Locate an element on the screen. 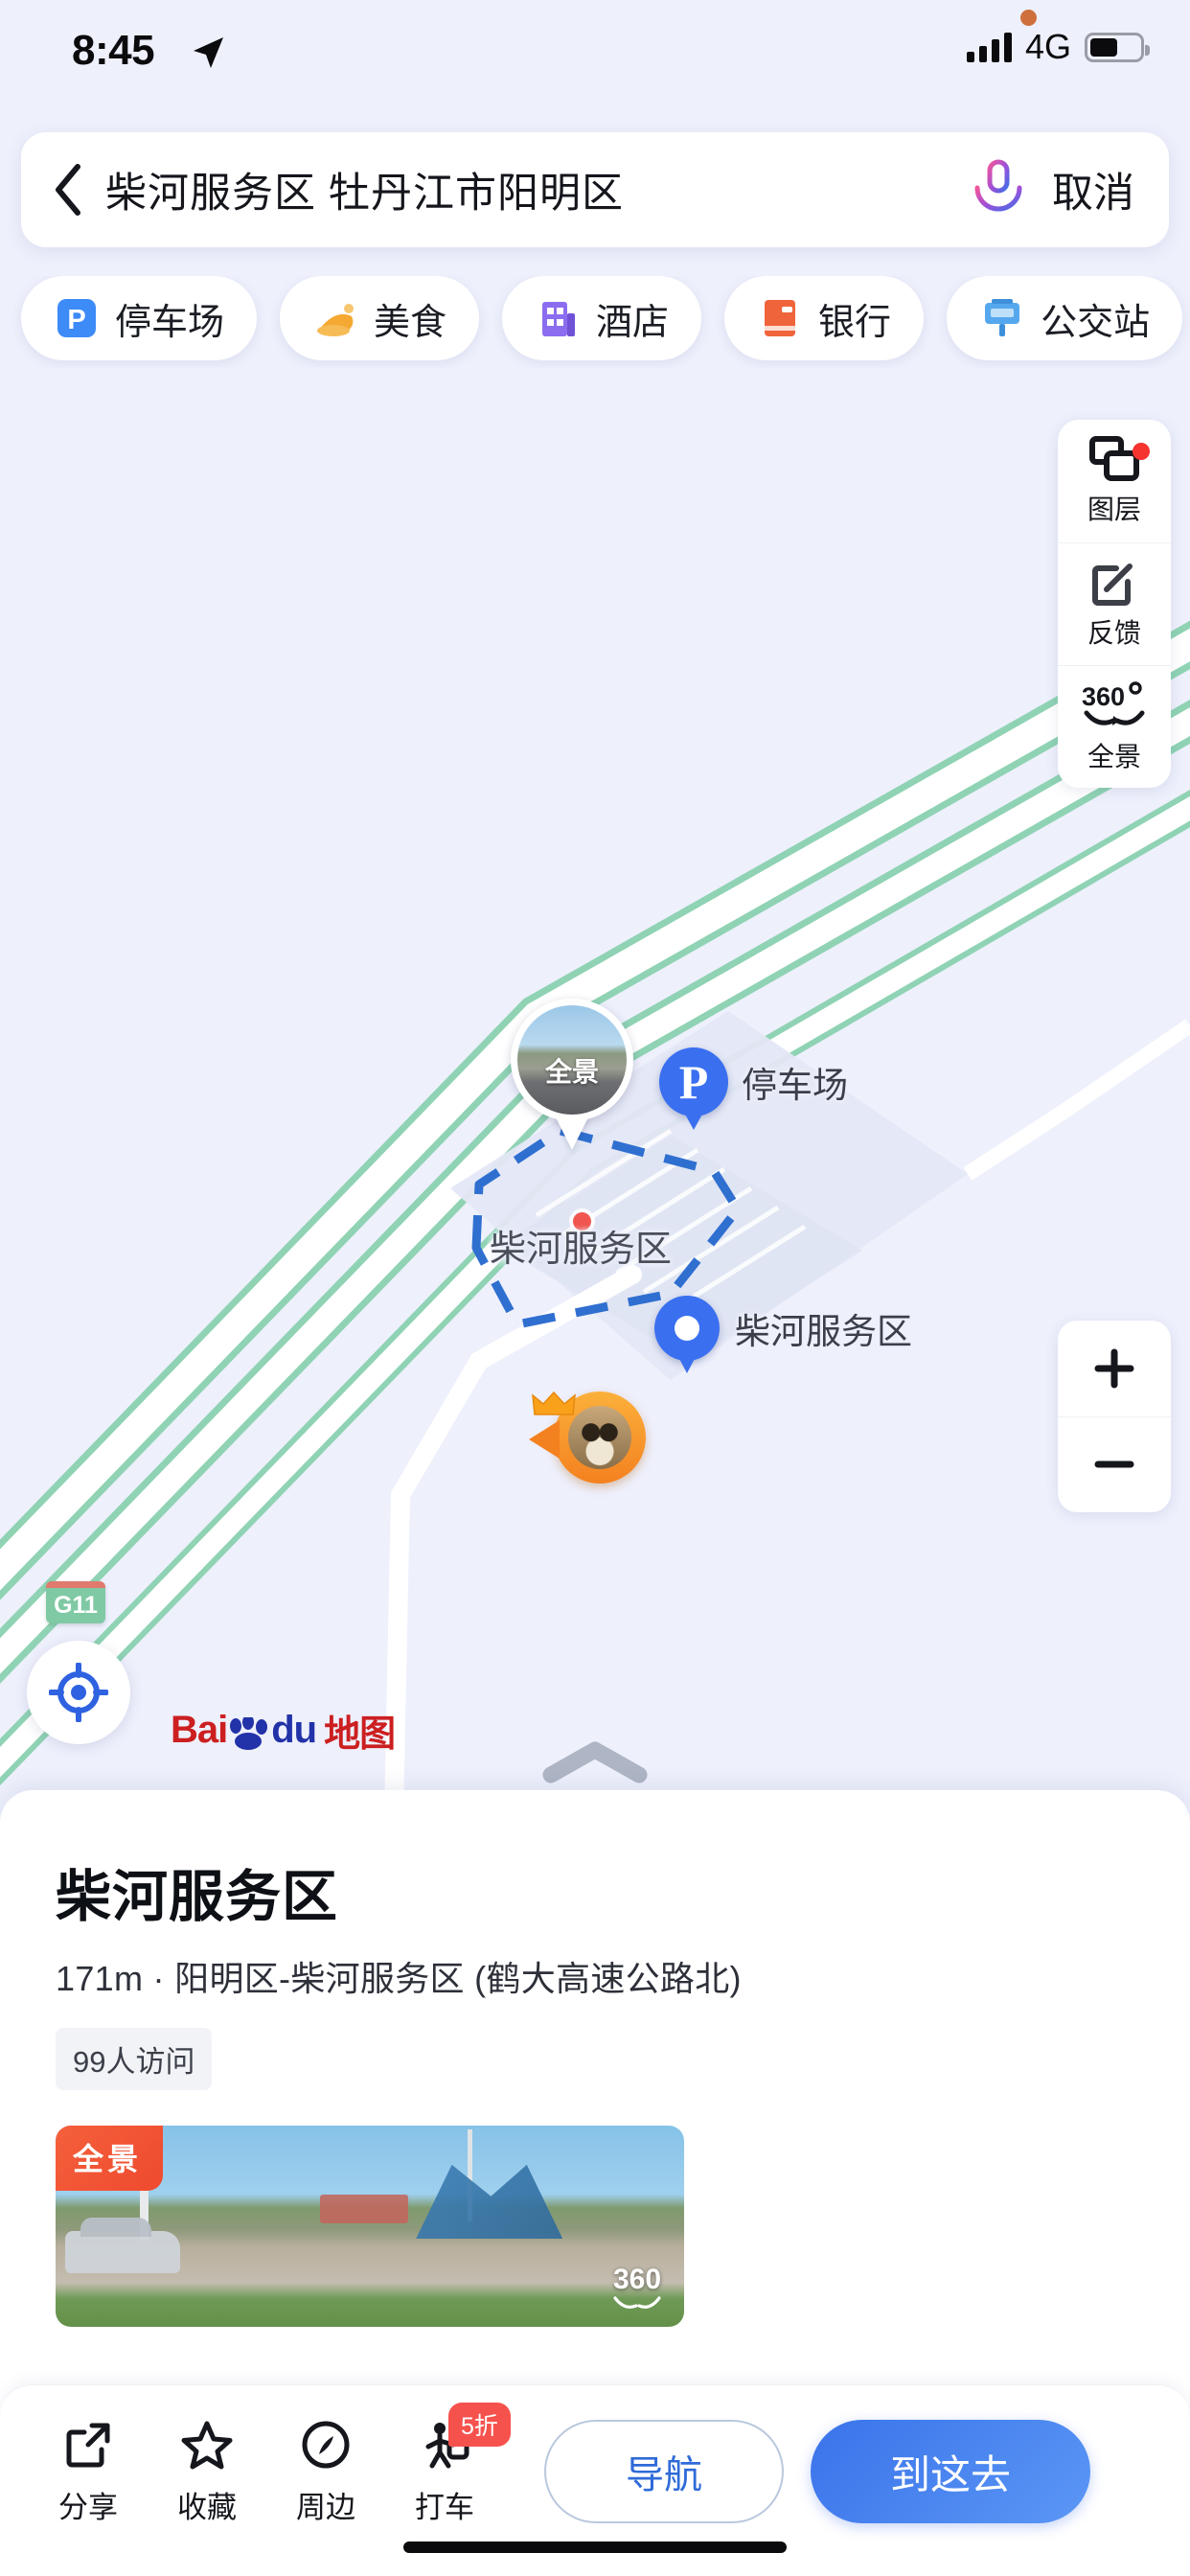 This screenshot has width=1190, height=2576. parking-icon: P is located at coordinates (76, 318).